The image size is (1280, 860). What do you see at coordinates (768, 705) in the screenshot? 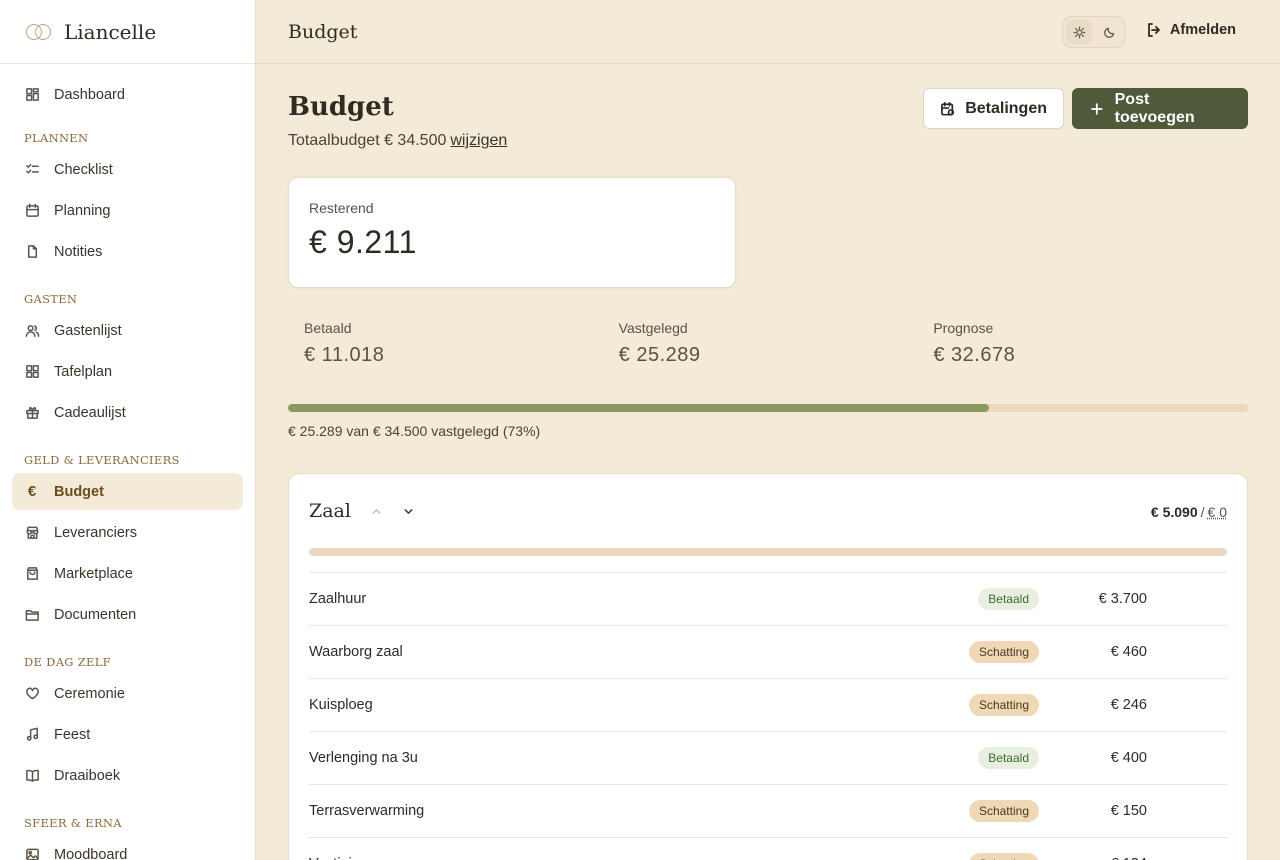
I see `table-row: Kuisploeg Schatting € 246` at bounding box center [768, 705].